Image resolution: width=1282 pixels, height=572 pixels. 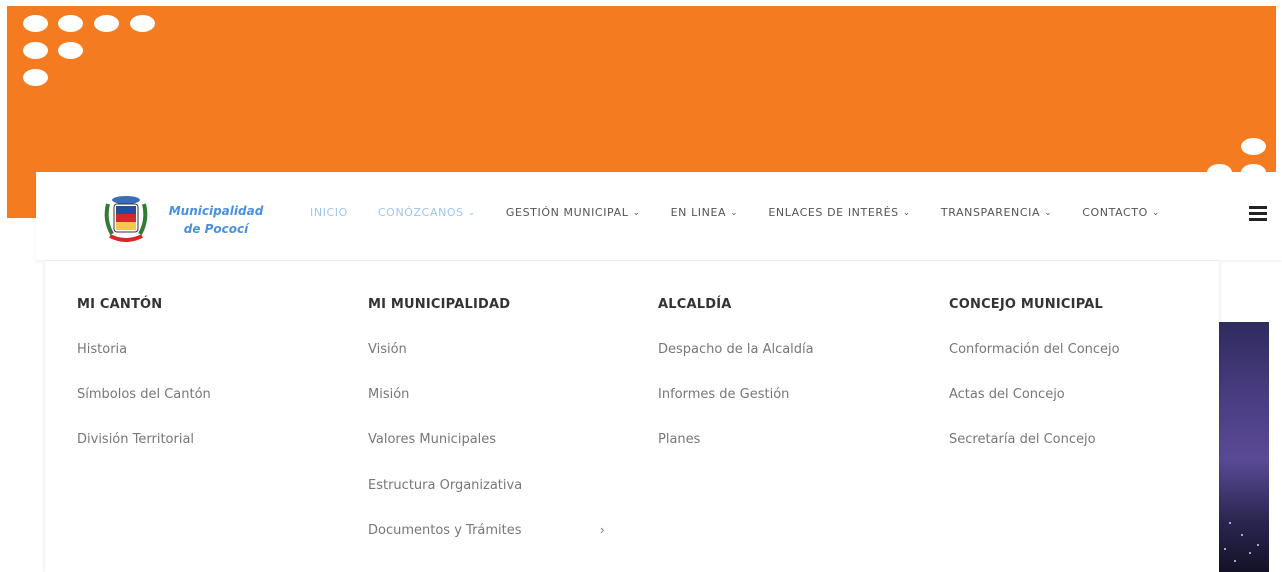 I want to click on menu-link: Secretaría del Concejo, so click(x=1022, y=439).